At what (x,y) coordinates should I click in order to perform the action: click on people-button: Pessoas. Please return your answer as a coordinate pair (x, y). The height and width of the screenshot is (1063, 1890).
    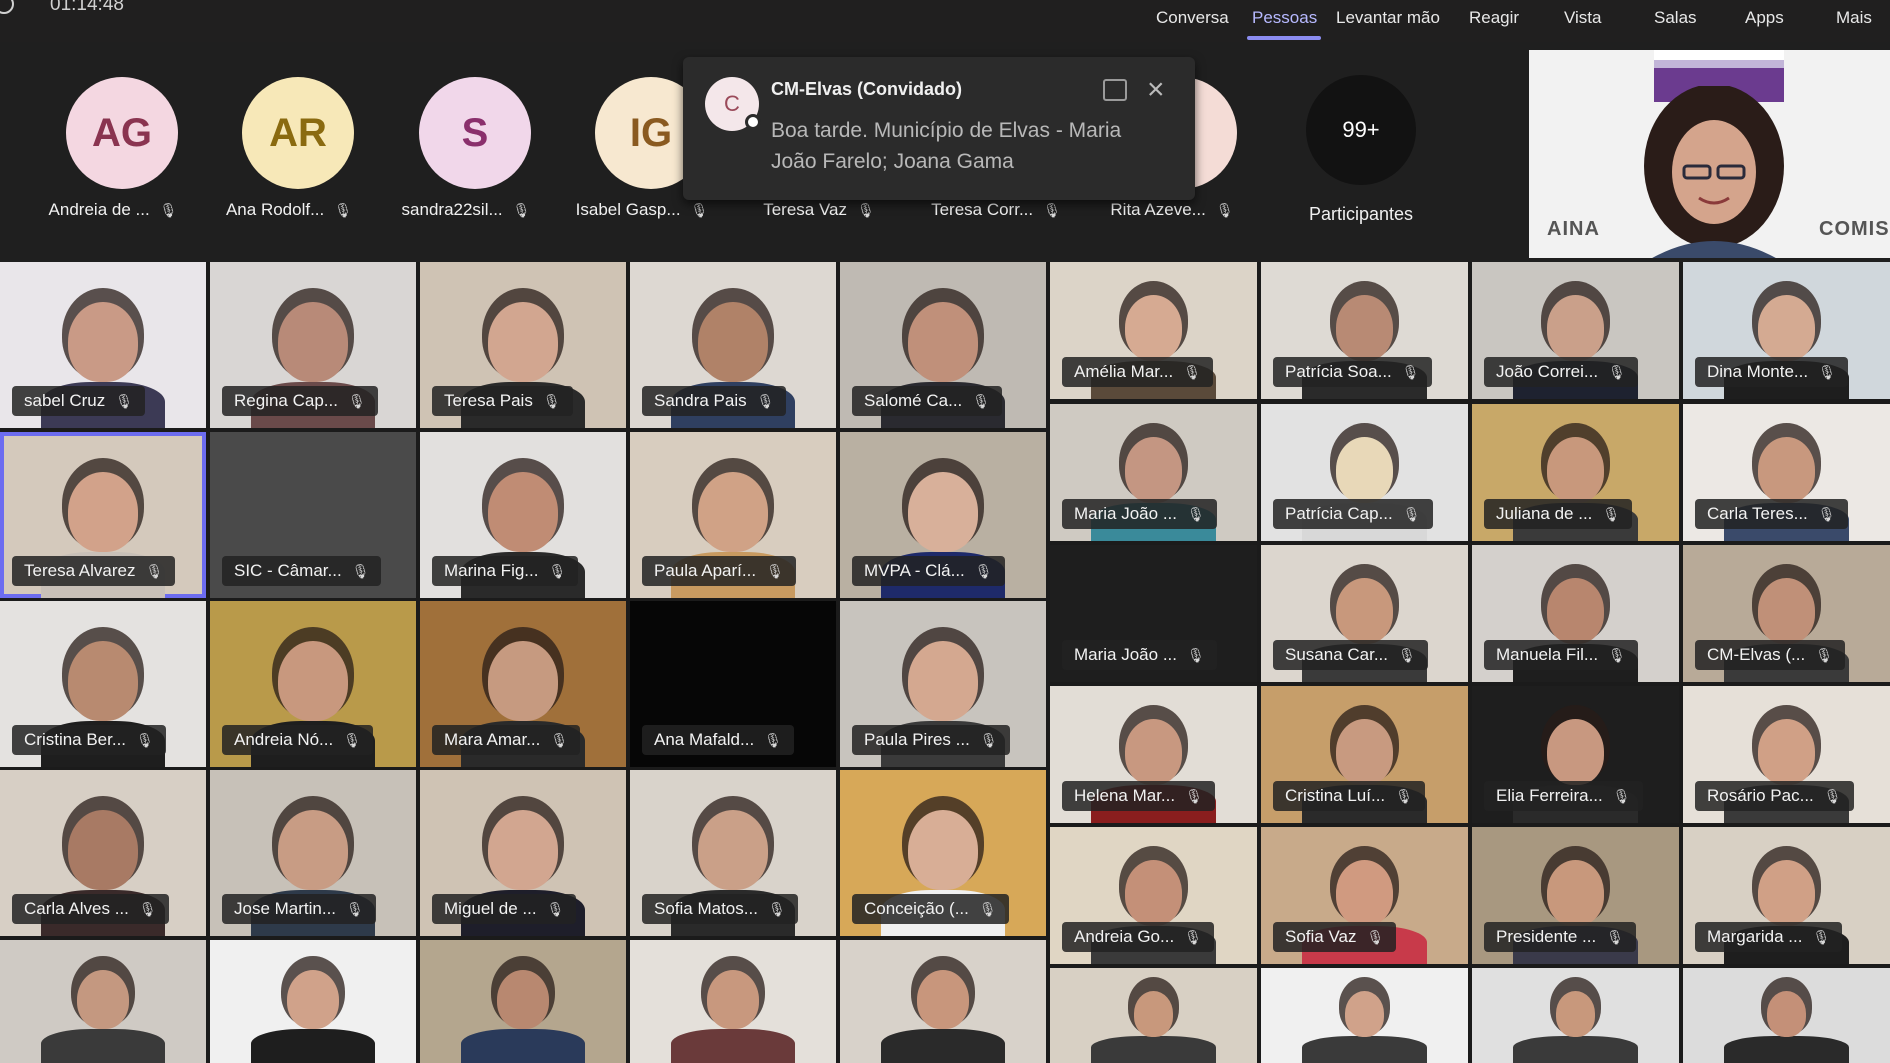
    Looking at the image, I should click on (1284, 18).